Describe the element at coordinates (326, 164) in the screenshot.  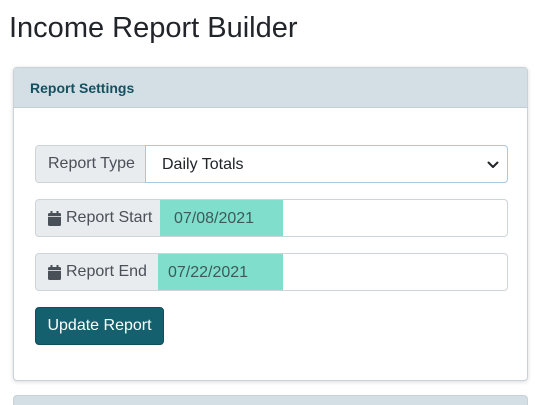
I see `report-type-select: Daily Totals` at that location.